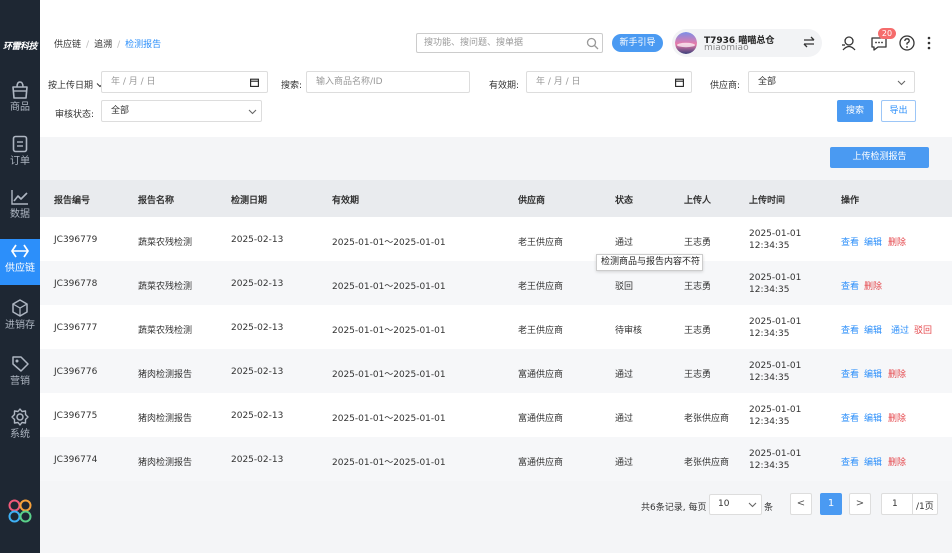 Image resolution: width=952 pixels, height=553 pixels. I want to click on total-pages: /1页, so click(925, 507).